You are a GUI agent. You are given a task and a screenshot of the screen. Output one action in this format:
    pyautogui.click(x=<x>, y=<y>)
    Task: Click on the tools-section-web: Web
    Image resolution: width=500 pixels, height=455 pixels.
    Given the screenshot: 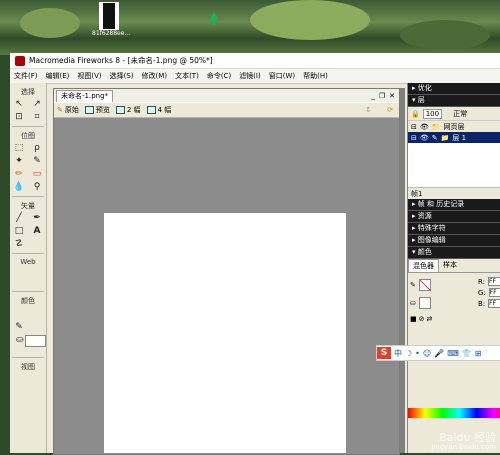 What is the action you would take?
    pyautogui.click(x=28, y=262)
    